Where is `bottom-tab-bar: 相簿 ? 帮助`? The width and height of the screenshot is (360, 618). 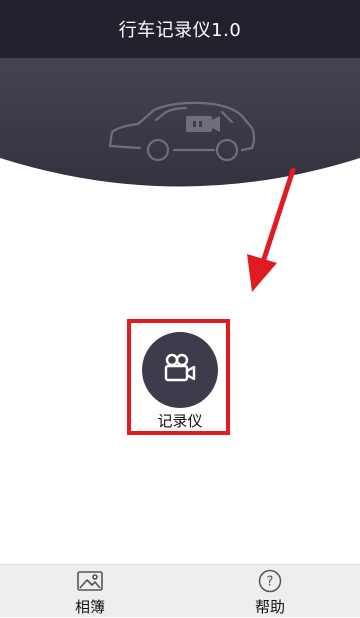 bottom-tab-bar: 相簿 ? 帮助 is located at coordinates (180, 590).